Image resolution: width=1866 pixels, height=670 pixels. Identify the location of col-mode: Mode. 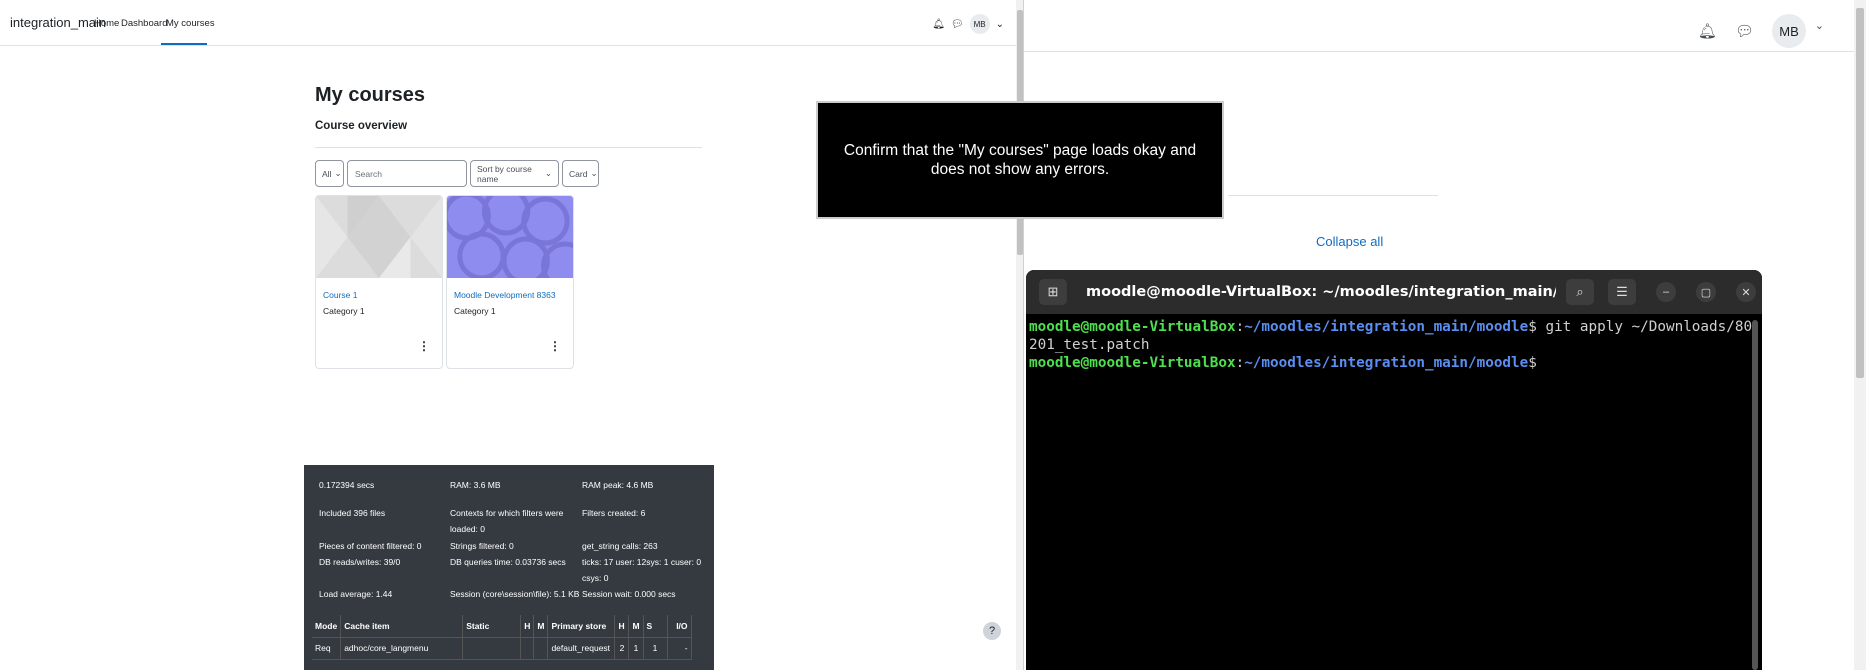
(327, 626).